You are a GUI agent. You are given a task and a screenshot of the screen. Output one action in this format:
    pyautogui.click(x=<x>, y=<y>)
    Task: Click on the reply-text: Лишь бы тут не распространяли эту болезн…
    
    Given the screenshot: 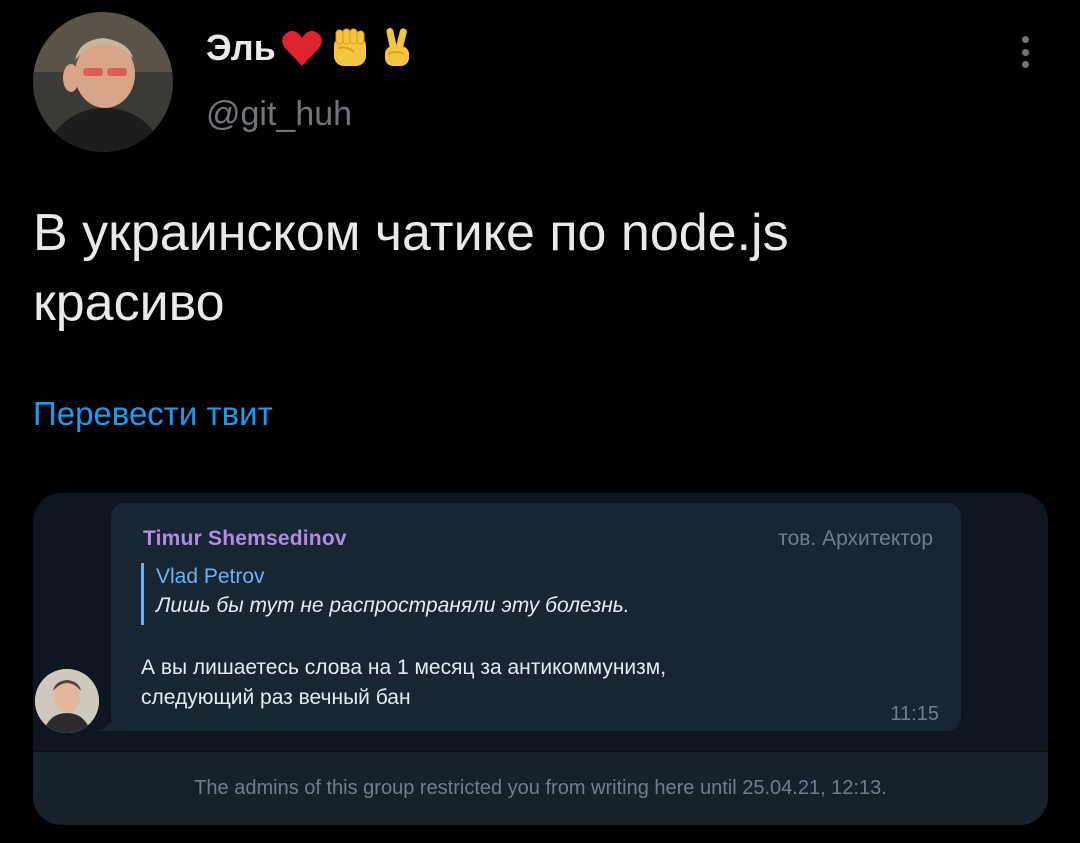 What is the action you would take?
    pyautogui.click(x=393, y=605)
    